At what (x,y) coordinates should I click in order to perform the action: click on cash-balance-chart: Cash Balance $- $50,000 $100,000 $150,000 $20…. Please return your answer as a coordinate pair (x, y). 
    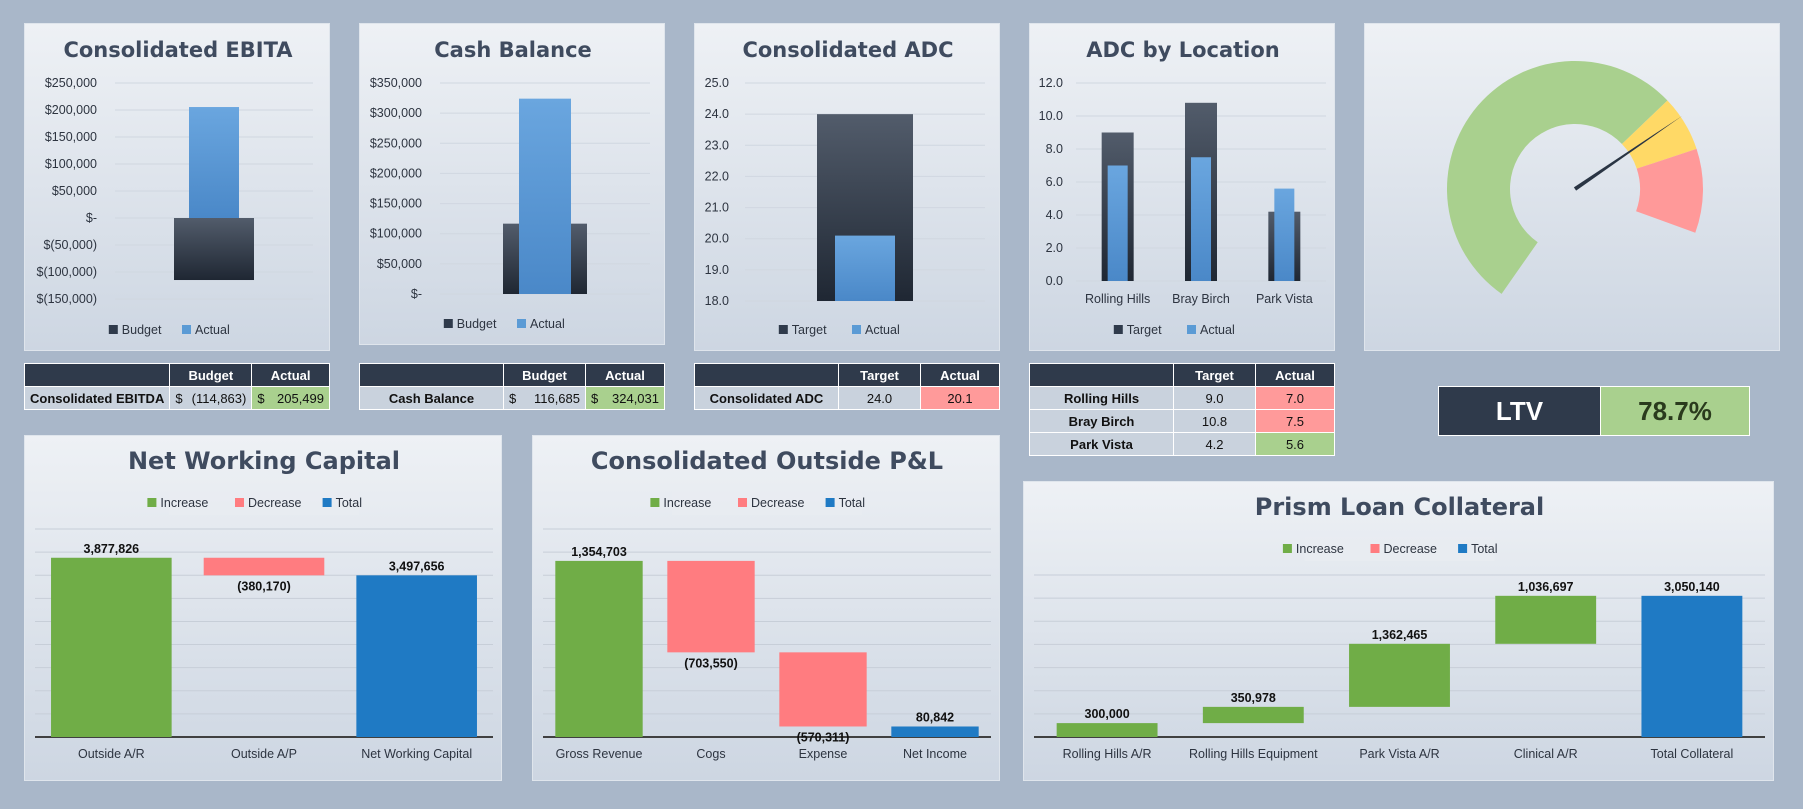
    Looking at the image, I should click on (510, 184).